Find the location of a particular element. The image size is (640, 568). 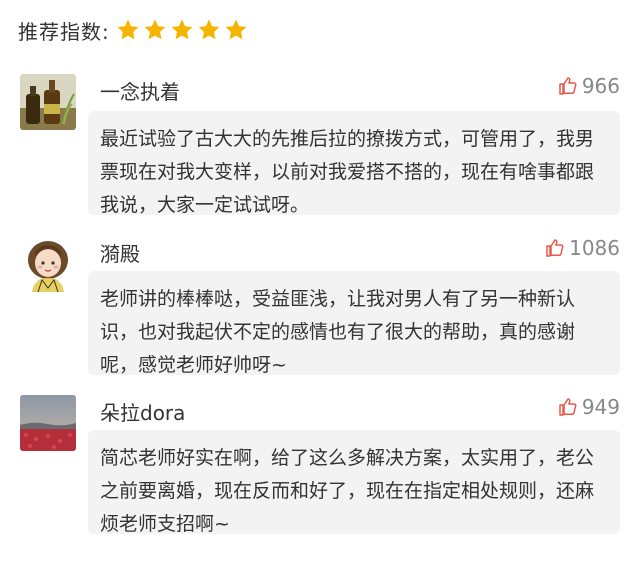

star-rating is located at coordinates (183, 30).